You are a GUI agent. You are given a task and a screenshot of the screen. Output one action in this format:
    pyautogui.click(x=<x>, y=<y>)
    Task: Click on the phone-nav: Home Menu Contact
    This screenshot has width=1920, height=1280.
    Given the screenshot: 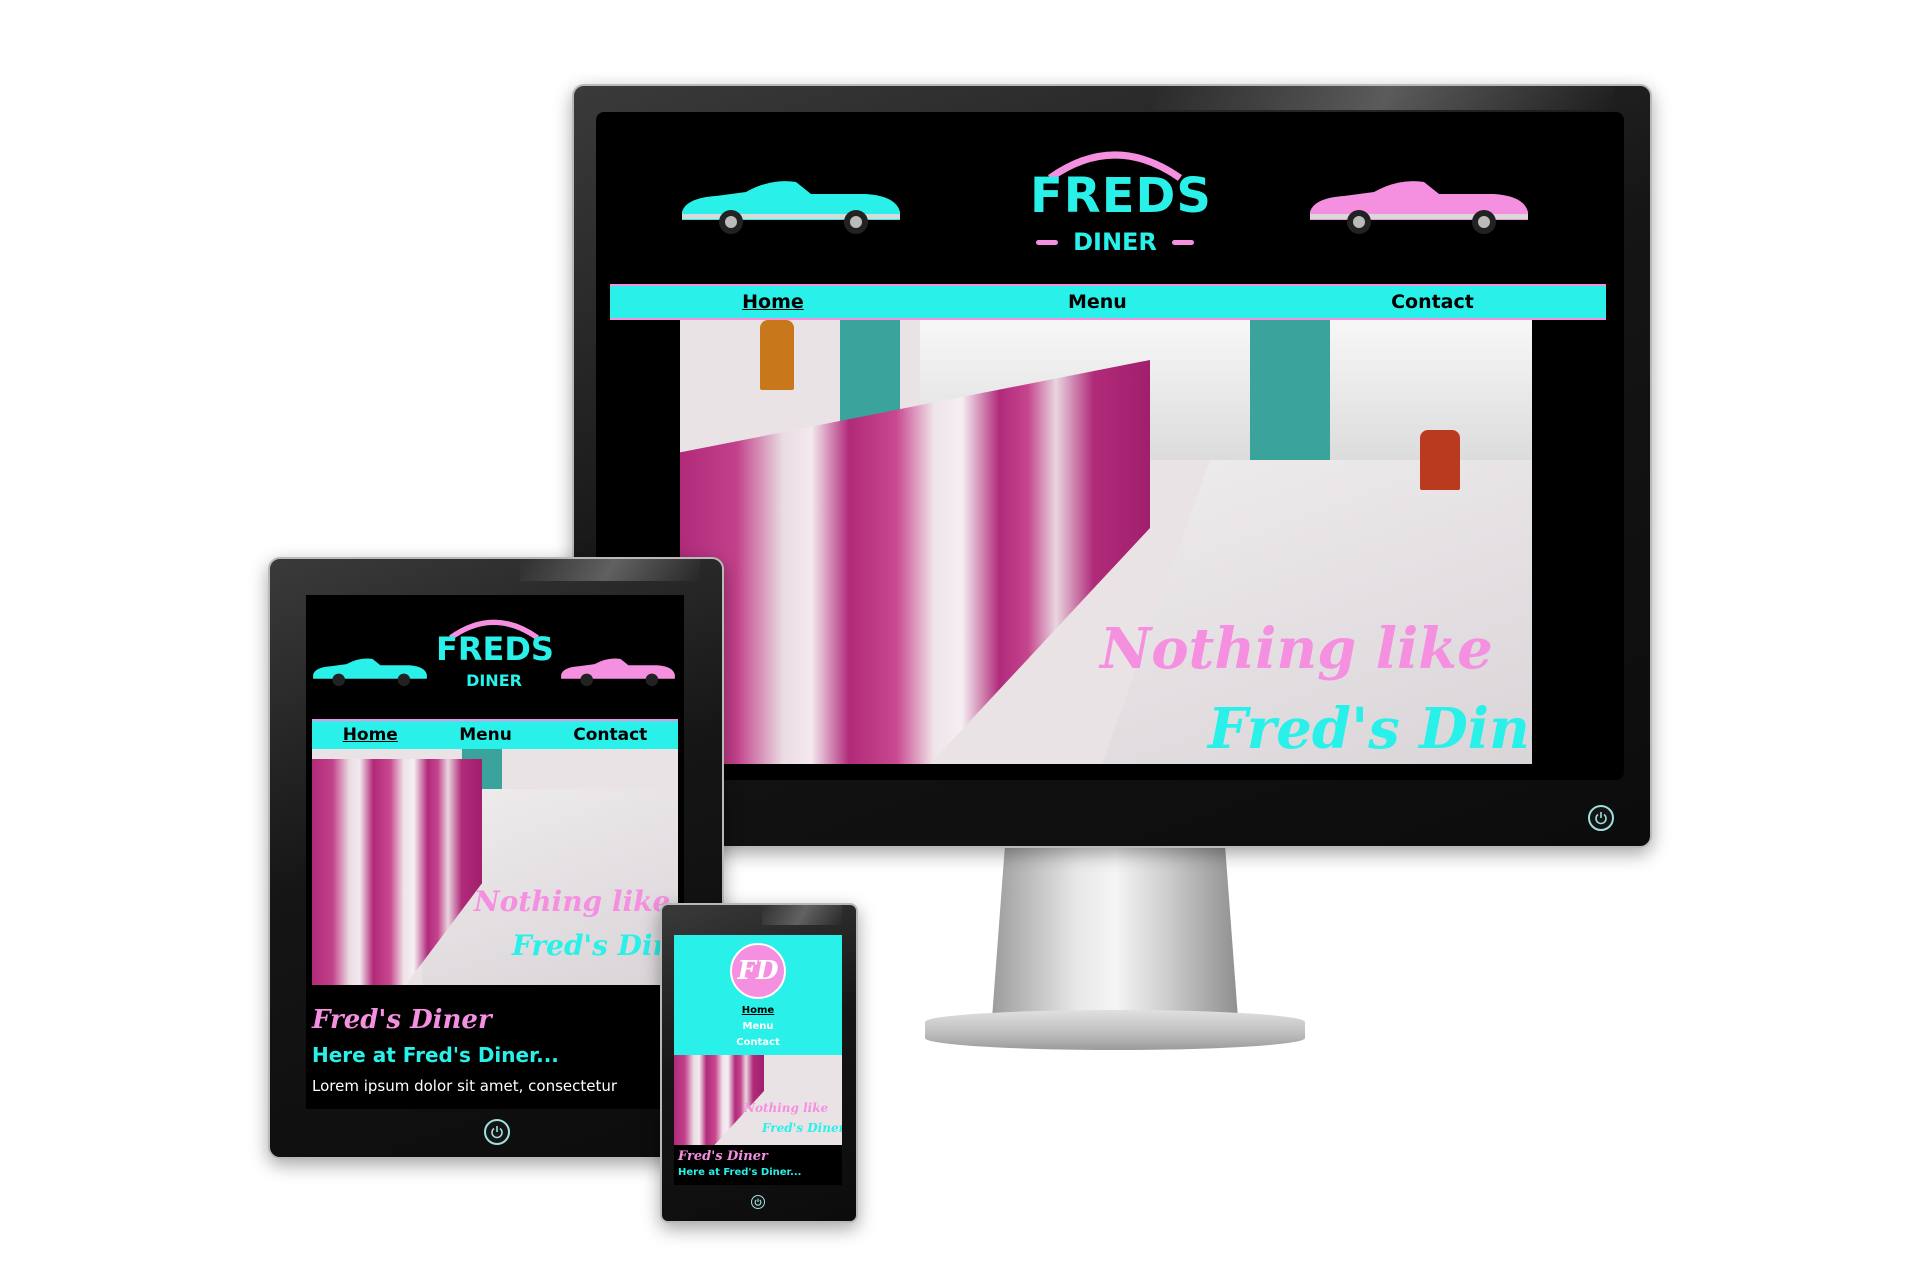 What is the action you would take?
    pyautogui.click(x=758, y=1027)
    